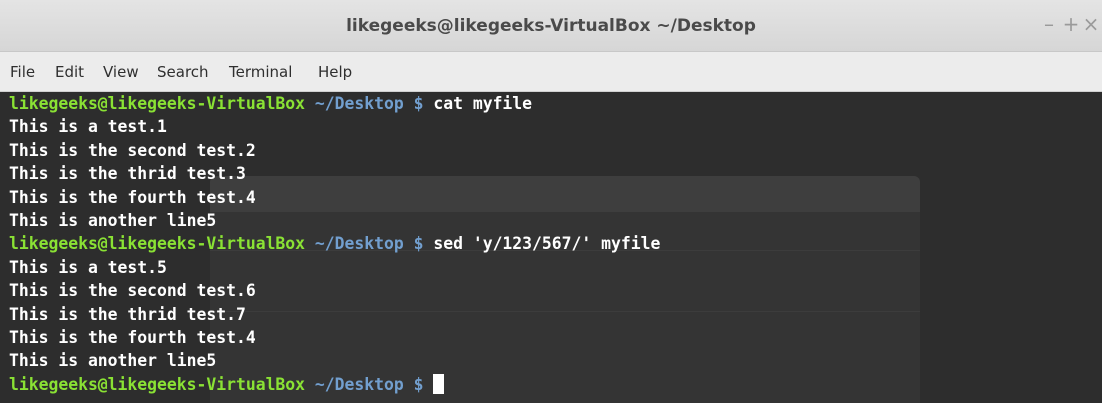  What do you see at coordinates (88, 127) in the screenshot?
I see `output-line: This is a test.1` at bounding box center [88, 127].